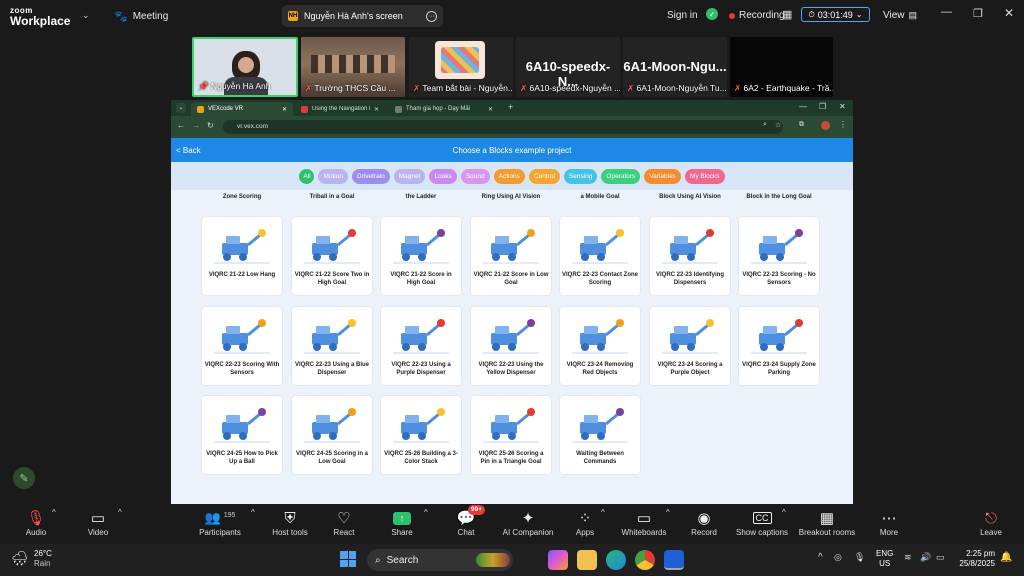 This screenshot has width=1024, height=576. I want to click on chevron-down-icon: ⌄, so click(86, 15).